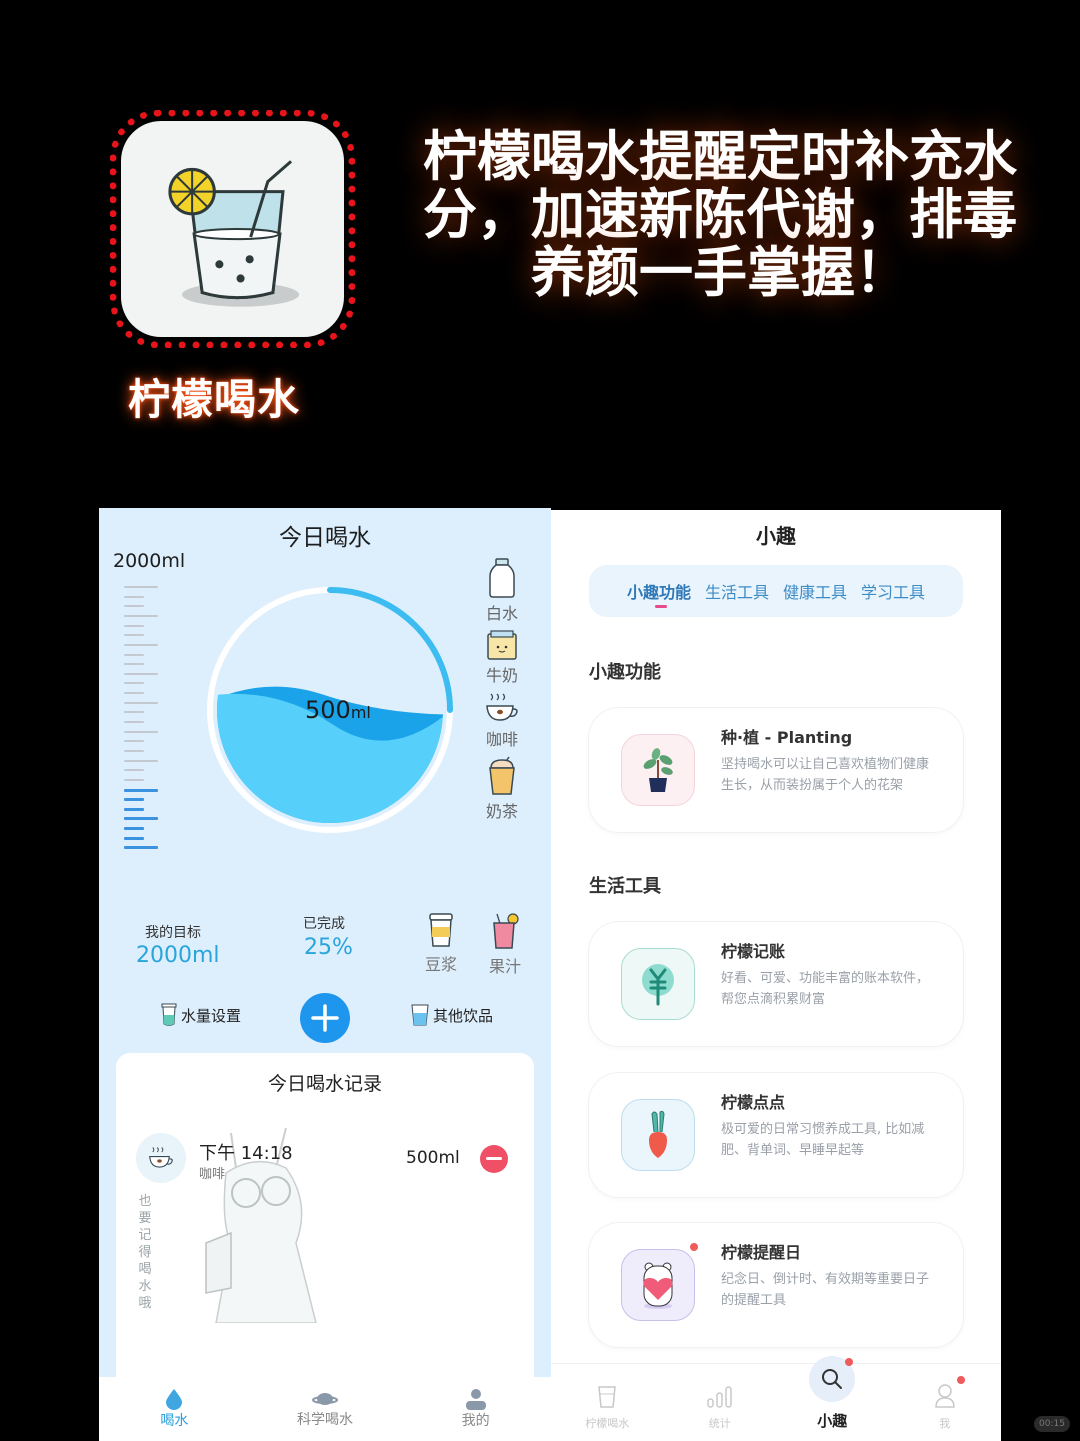 The image size is (1080, 1441). What do you see at coordinates (475, 1421) in the screenshot?
I see `nav-label: 我的` at bounding box center [475, 1421].